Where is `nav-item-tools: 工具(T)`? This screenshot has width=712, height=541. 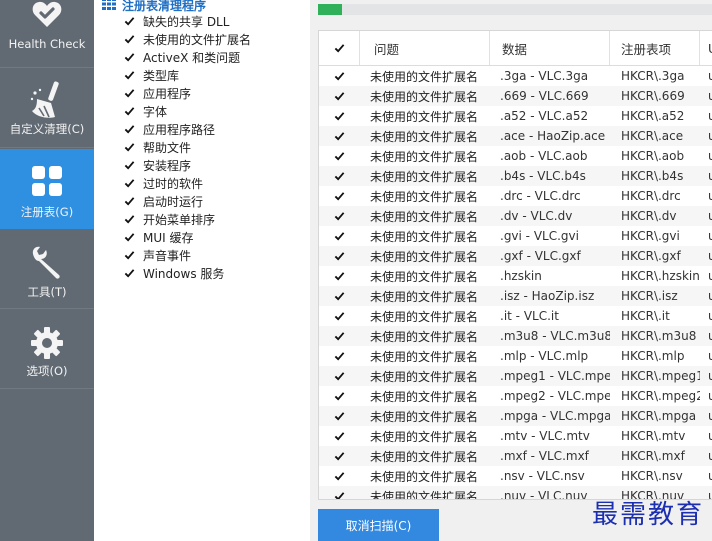
nav-item-tools: 工具(T) is located at coordinates (47, 269).